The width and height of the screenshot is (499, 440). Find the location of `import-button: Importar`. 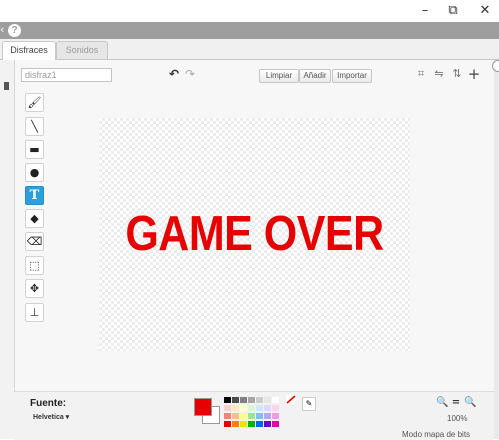

import-button: Importar is located at coordinates (352, 76).